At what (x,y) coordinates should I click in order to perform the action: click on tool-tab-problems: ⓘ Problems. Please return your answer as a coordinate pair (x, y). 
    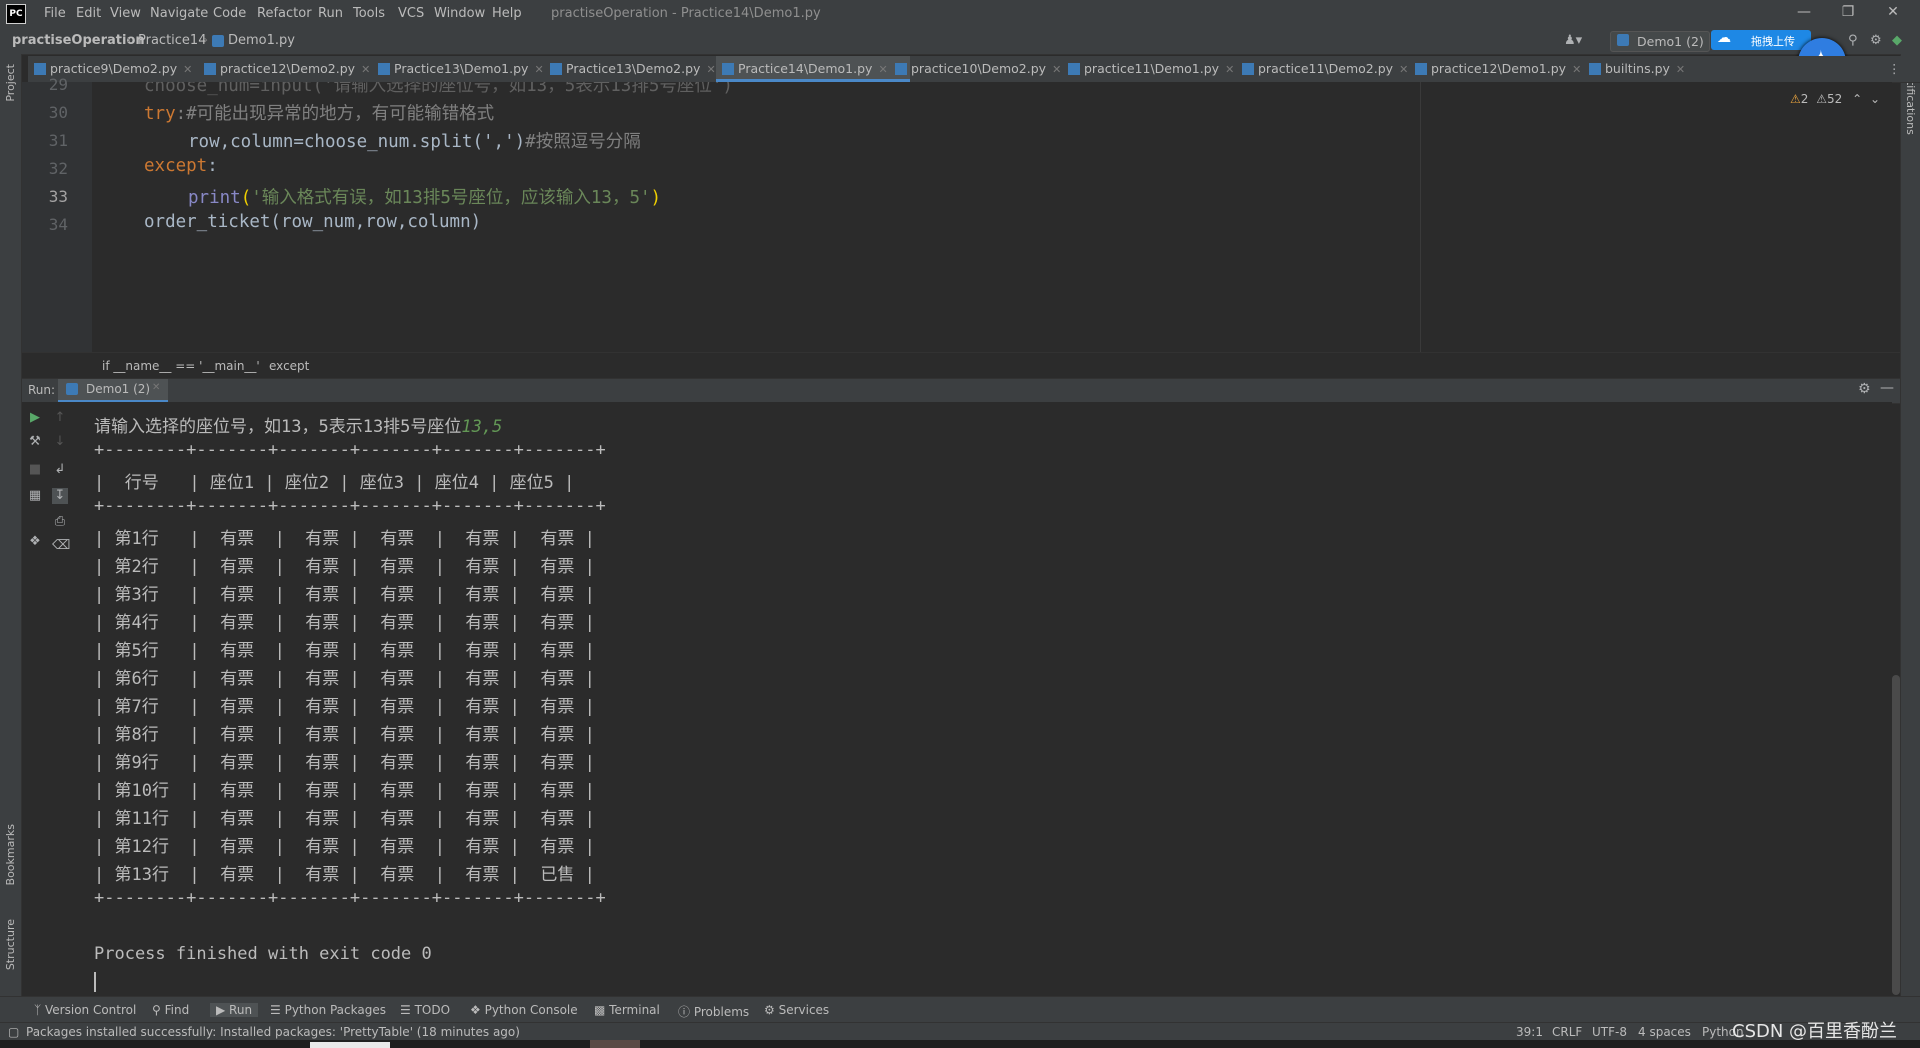
    Looking at the image, I should click on (713, 1011).